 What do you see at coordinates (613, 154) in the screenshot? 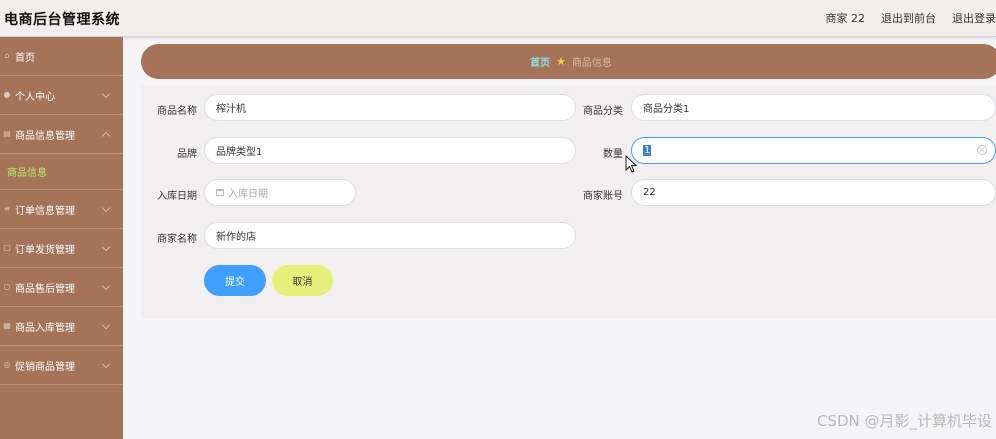
I see `quantity-label: 数量` at bounding box center [613, 154].